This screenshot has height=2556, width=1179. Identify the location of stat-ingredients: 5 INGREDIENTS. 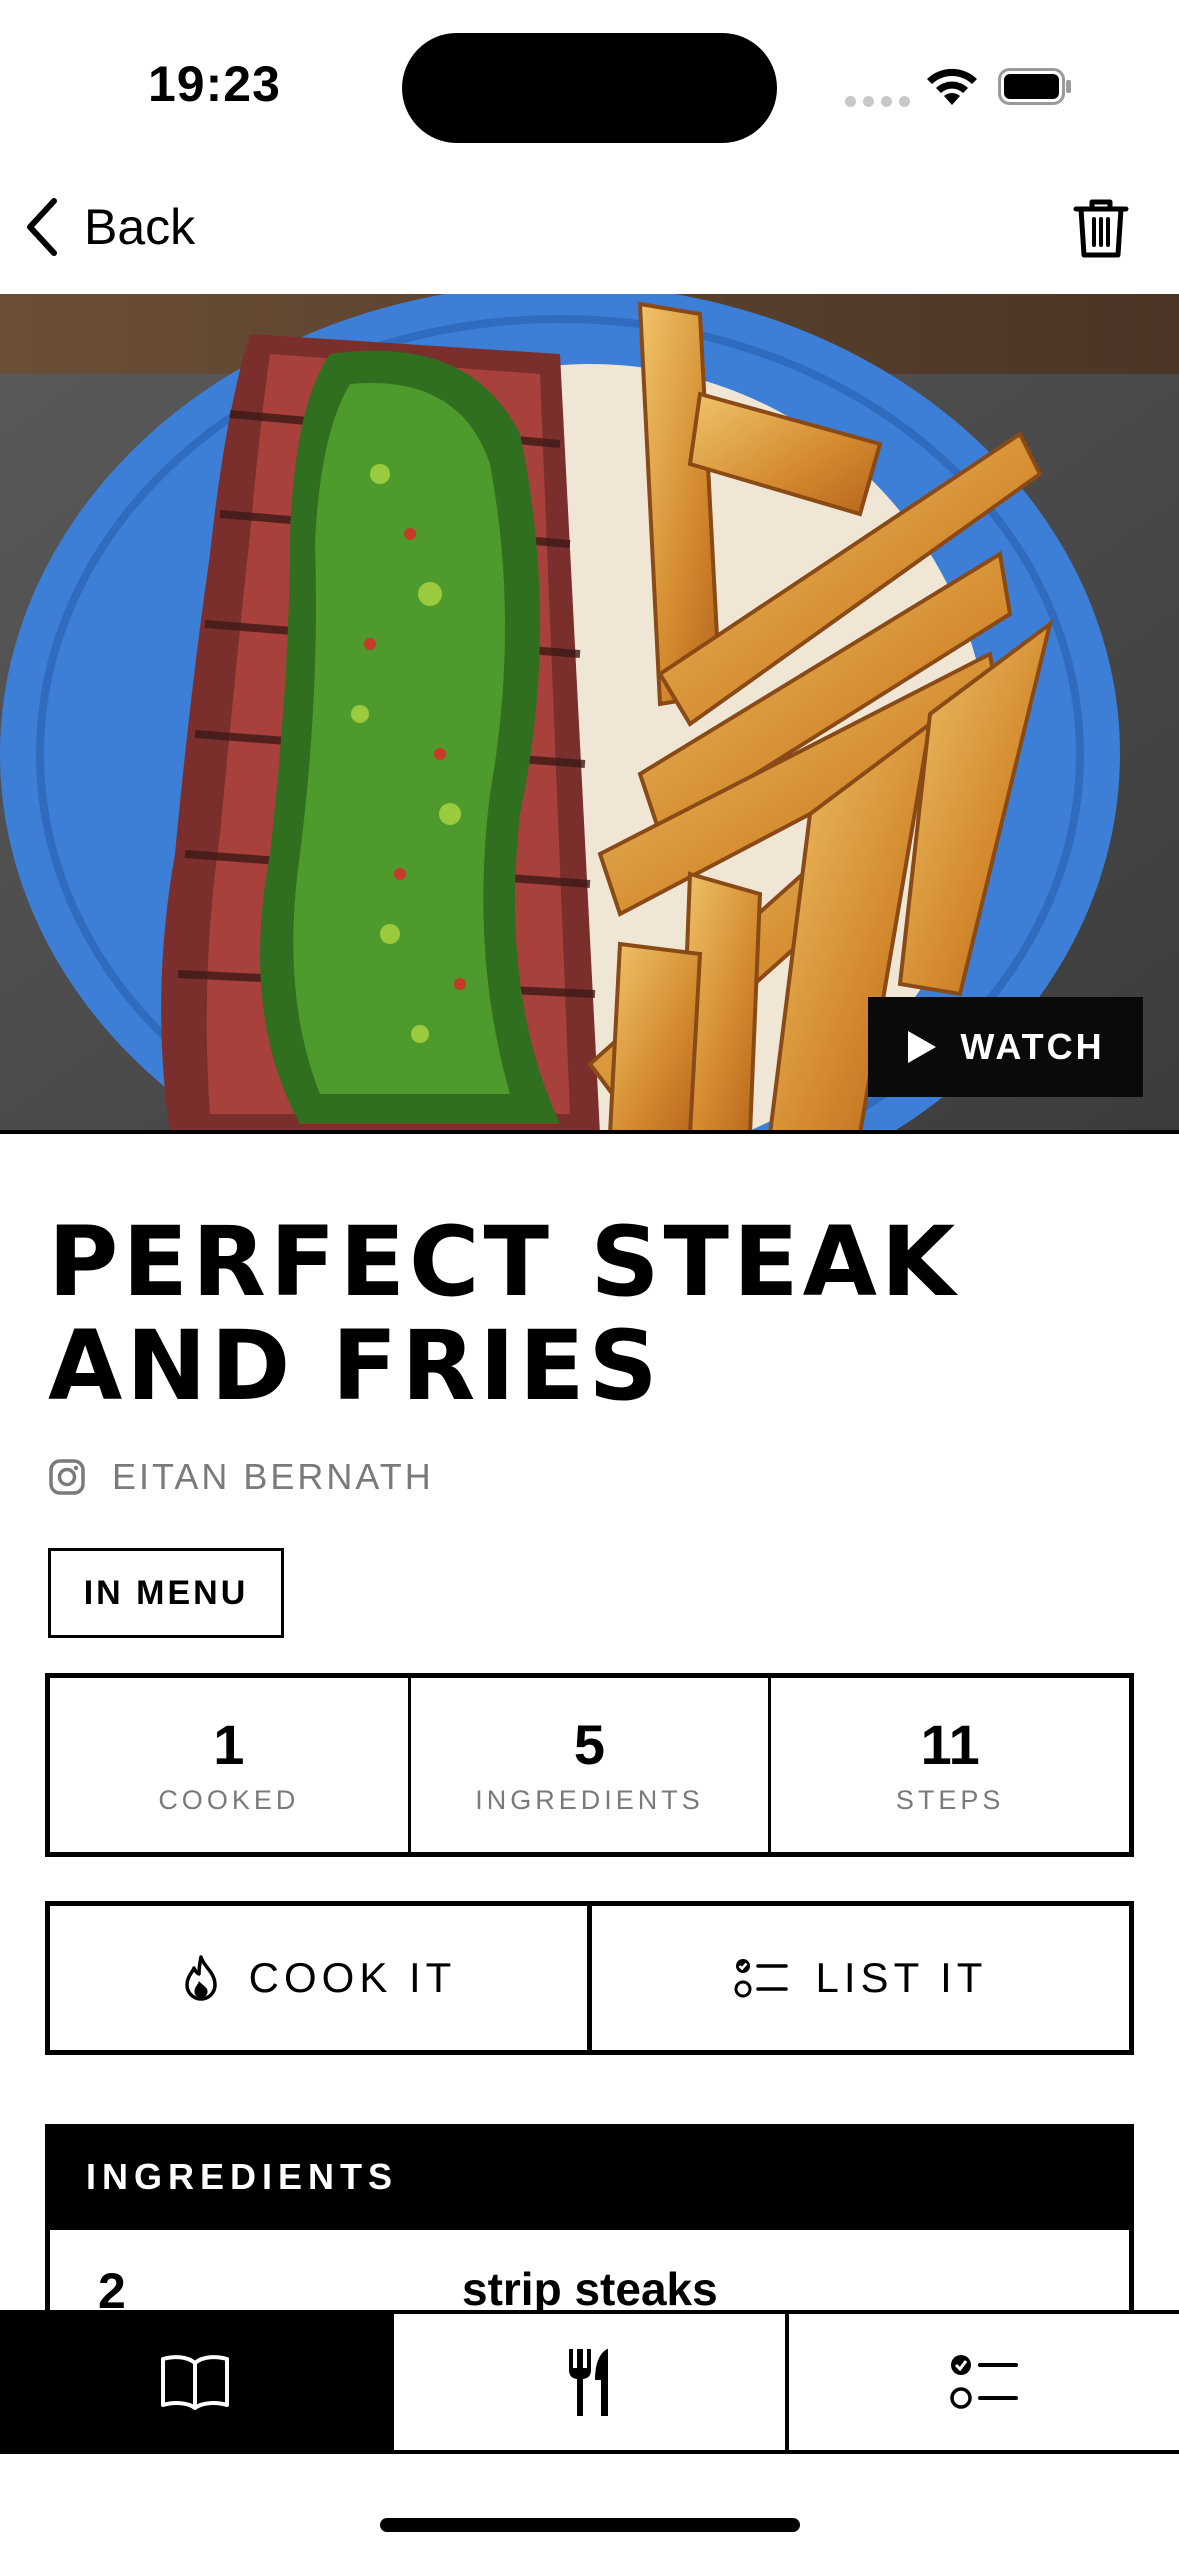
(588, 1765).